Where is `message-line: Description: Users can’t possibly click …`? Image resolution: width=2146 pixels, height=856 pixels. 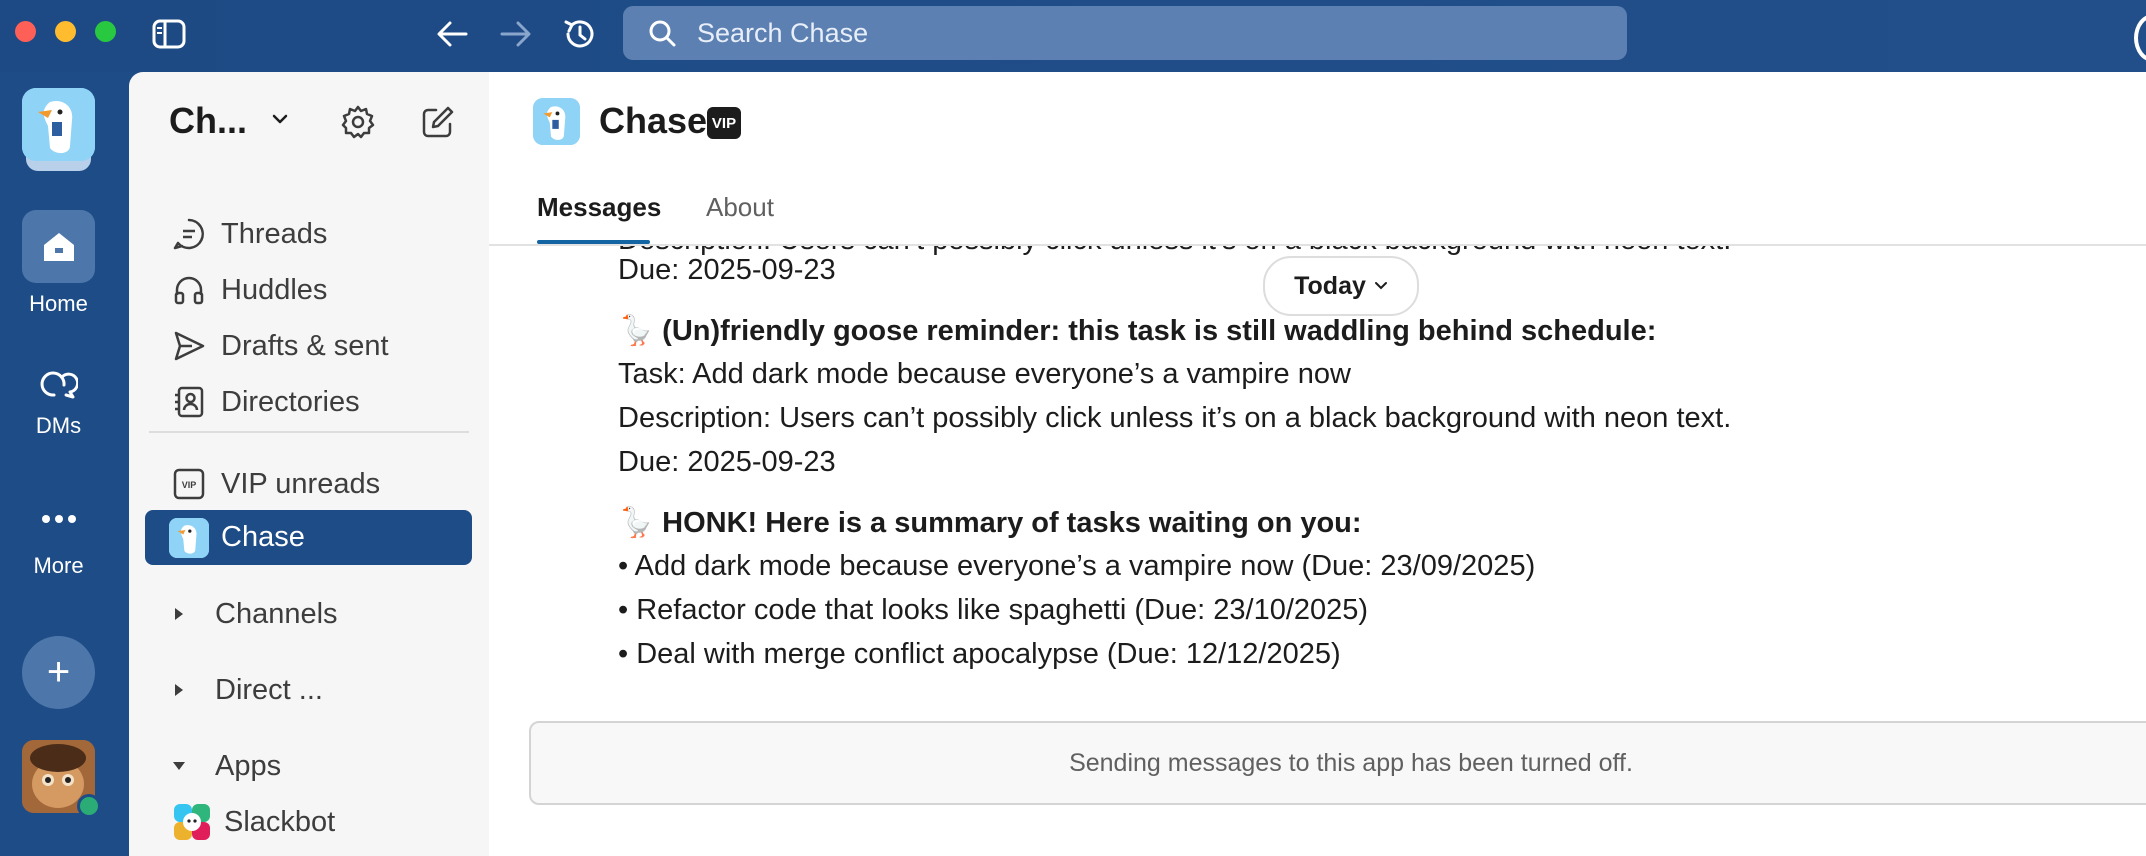
message-line: Description: Users can’t possibly click … is located at coordinates (1175, 418).